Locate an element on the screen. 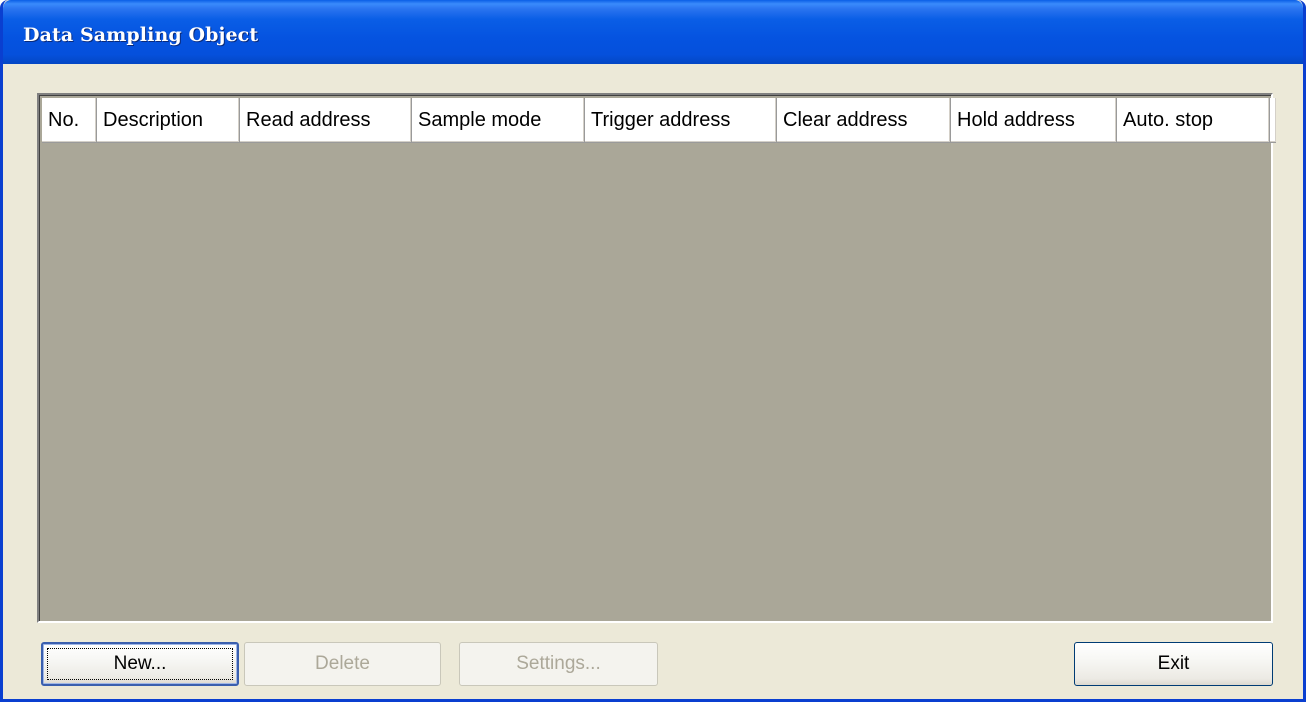  column-header-description: Description is located at coordinates (168, 120).